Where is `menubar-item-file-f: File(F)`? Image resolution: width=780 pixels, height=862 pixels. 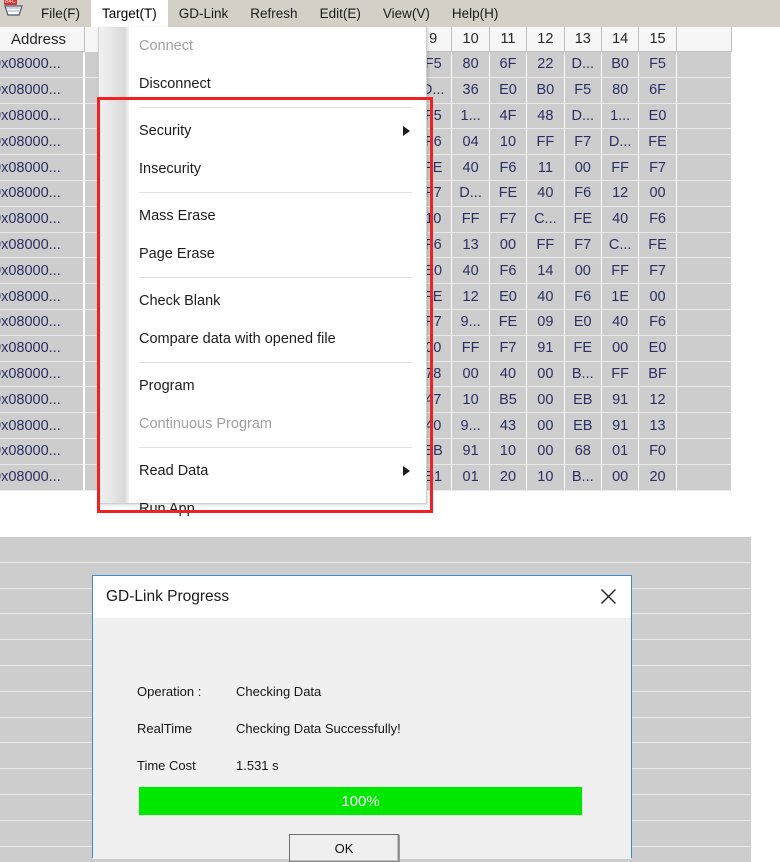 menubar-item-file-f: File(F) is located at coordinates (60, 13).